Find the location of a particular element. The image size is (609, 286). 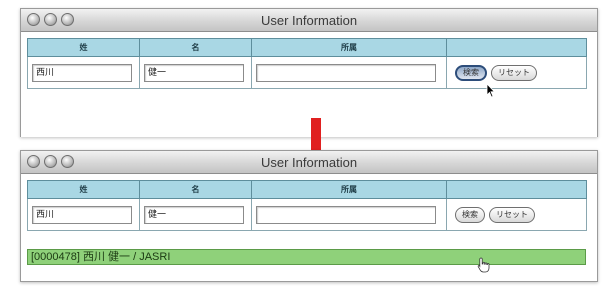

search-result-row: [0000478] 西川 健一 / JASRI is located at coordinates (306, 257).